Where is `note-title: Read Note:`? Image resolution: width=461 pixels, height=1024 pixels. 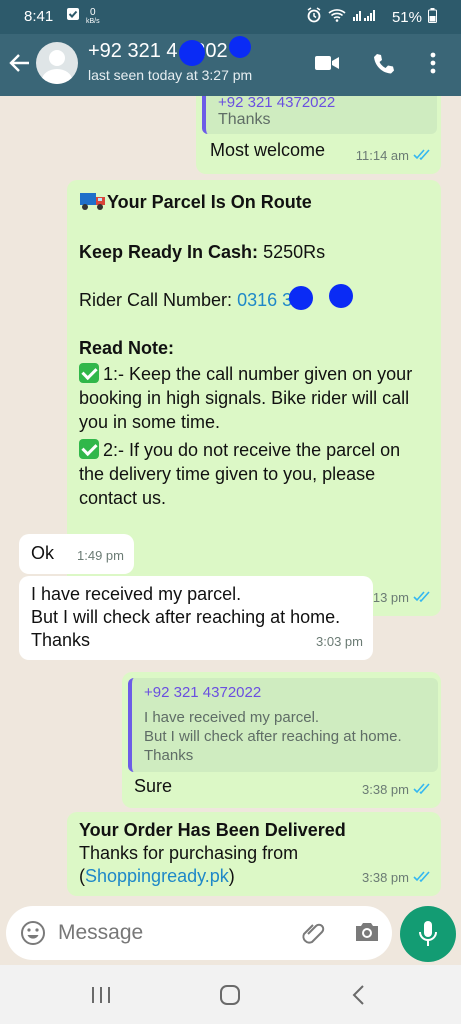 note-title: Read Note: is located at coordinates (127, 348).